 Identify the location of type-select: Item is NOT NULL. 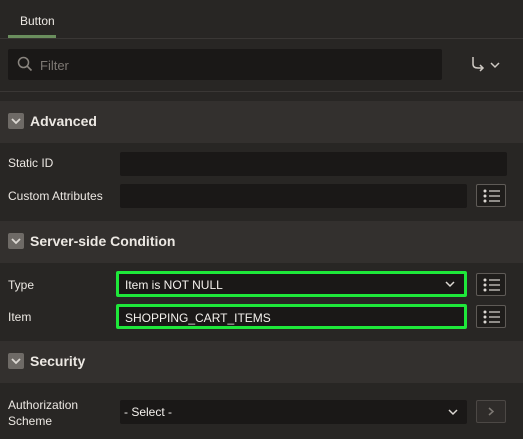
(291, 284).